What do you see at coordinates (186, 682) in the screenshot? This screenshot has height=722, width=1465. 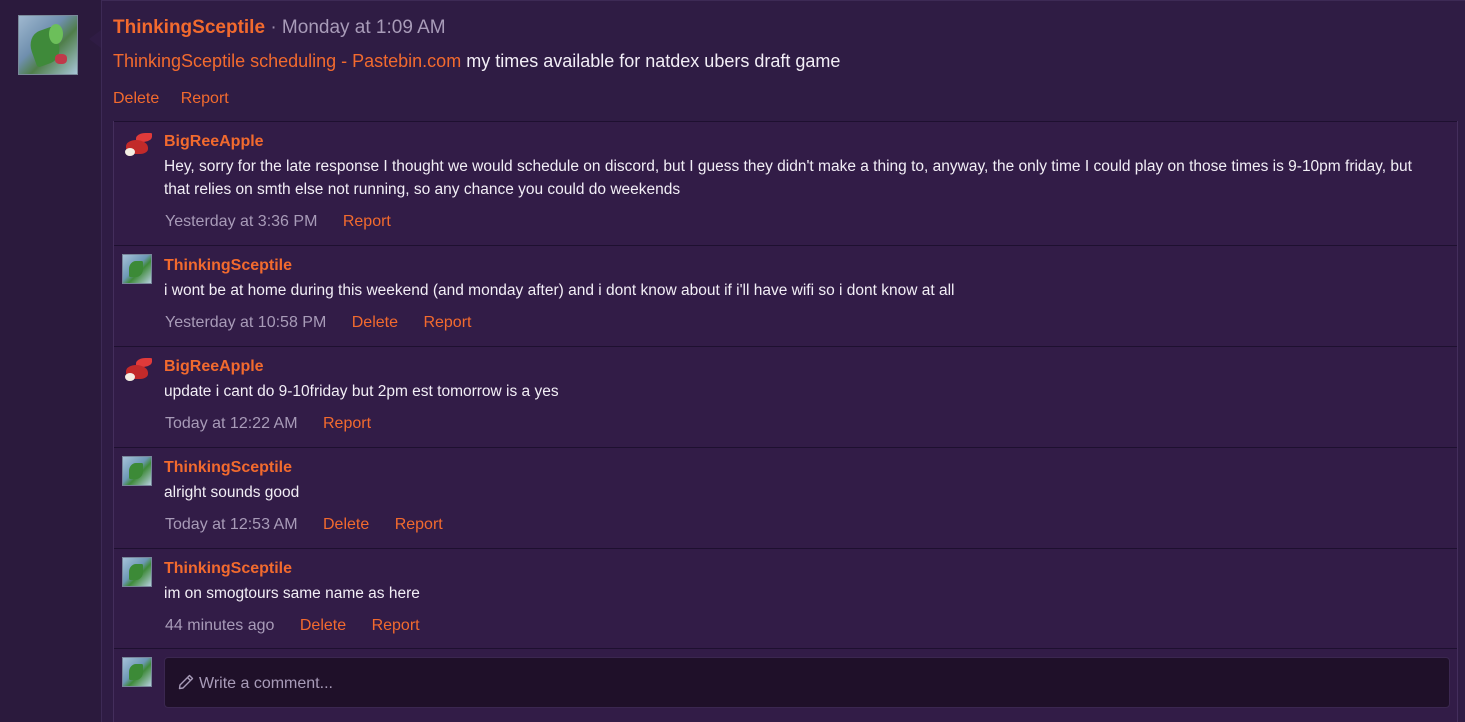 I see `pencil-icon` at bounding box center [186, 682].